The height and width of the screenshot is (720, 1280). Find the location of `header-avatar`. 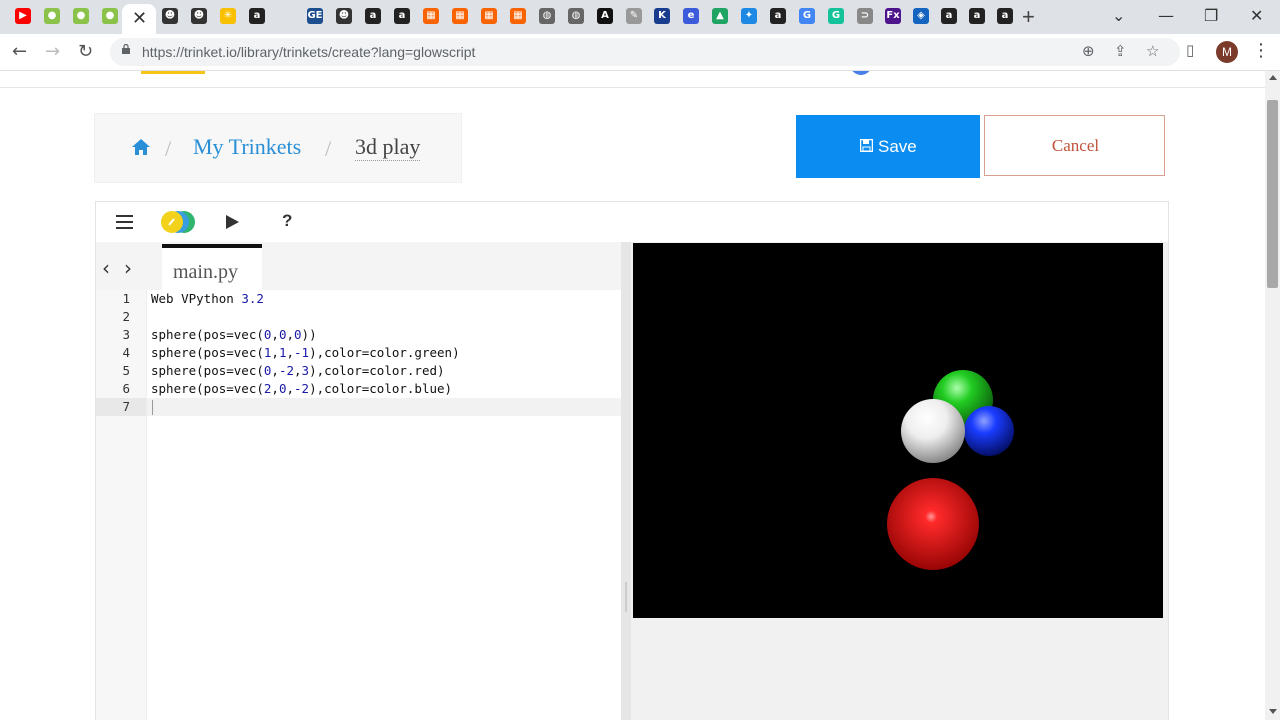

header-avatar is located at coordinates (861, 73).